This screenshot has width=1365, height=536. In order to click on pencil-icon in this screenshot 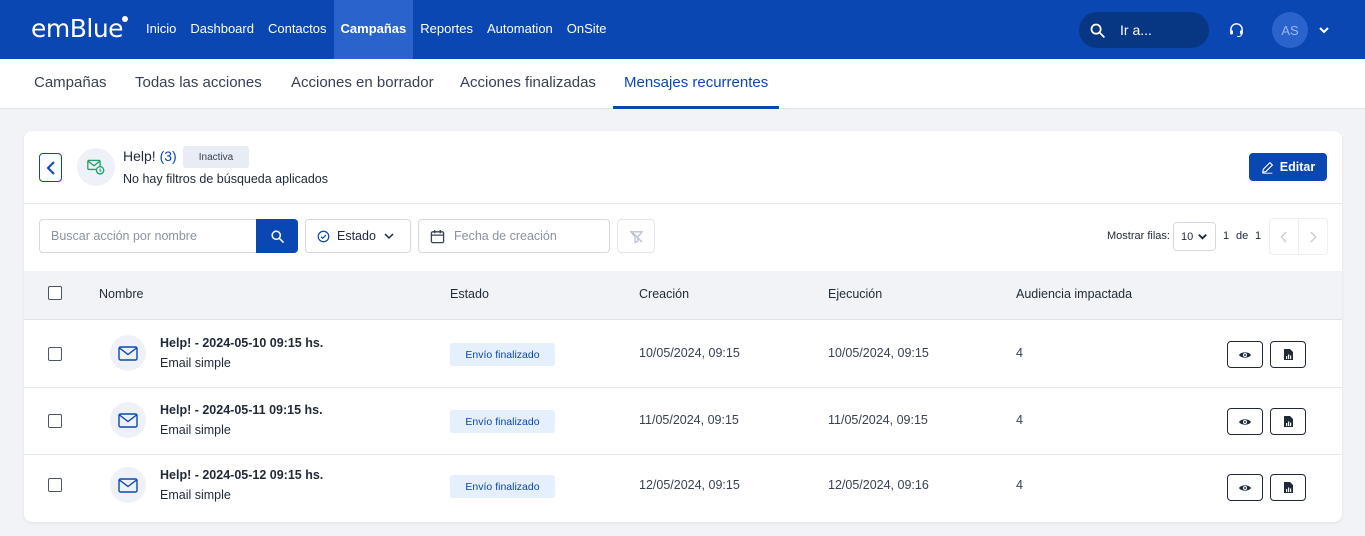, I will do `click(1267, 167)`.